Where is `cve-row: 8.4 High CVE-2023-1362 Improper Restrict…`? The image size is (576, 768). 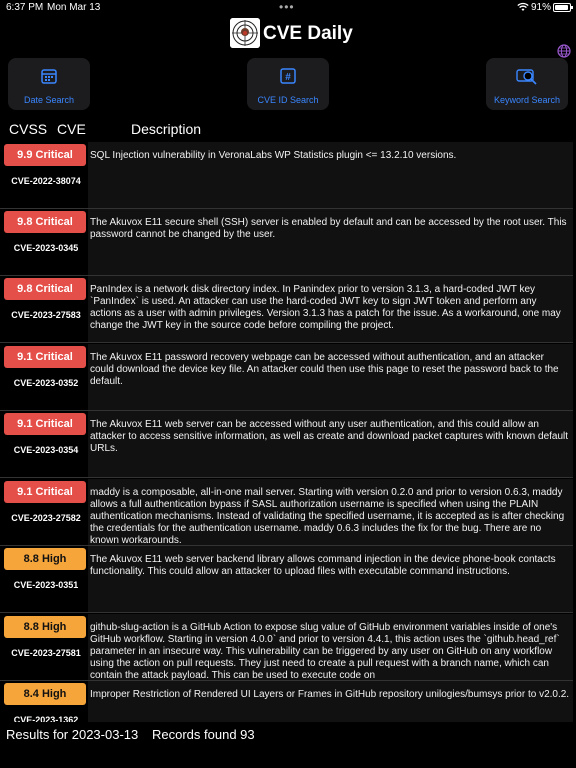
cve-row: 8.4 High CVE-2023-1362 Improper Restrict… is located at coordinates (286, 701).